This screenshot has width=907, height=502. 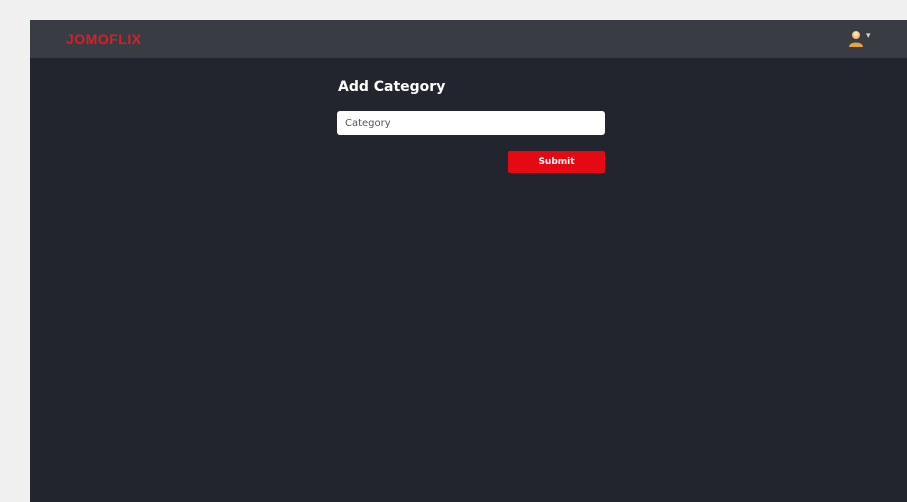 What do you see at coordinates (468, 39) in the screenshot?
I see `top-navbar: JOMOFLIX ▾` at bounding box center [468, 39].